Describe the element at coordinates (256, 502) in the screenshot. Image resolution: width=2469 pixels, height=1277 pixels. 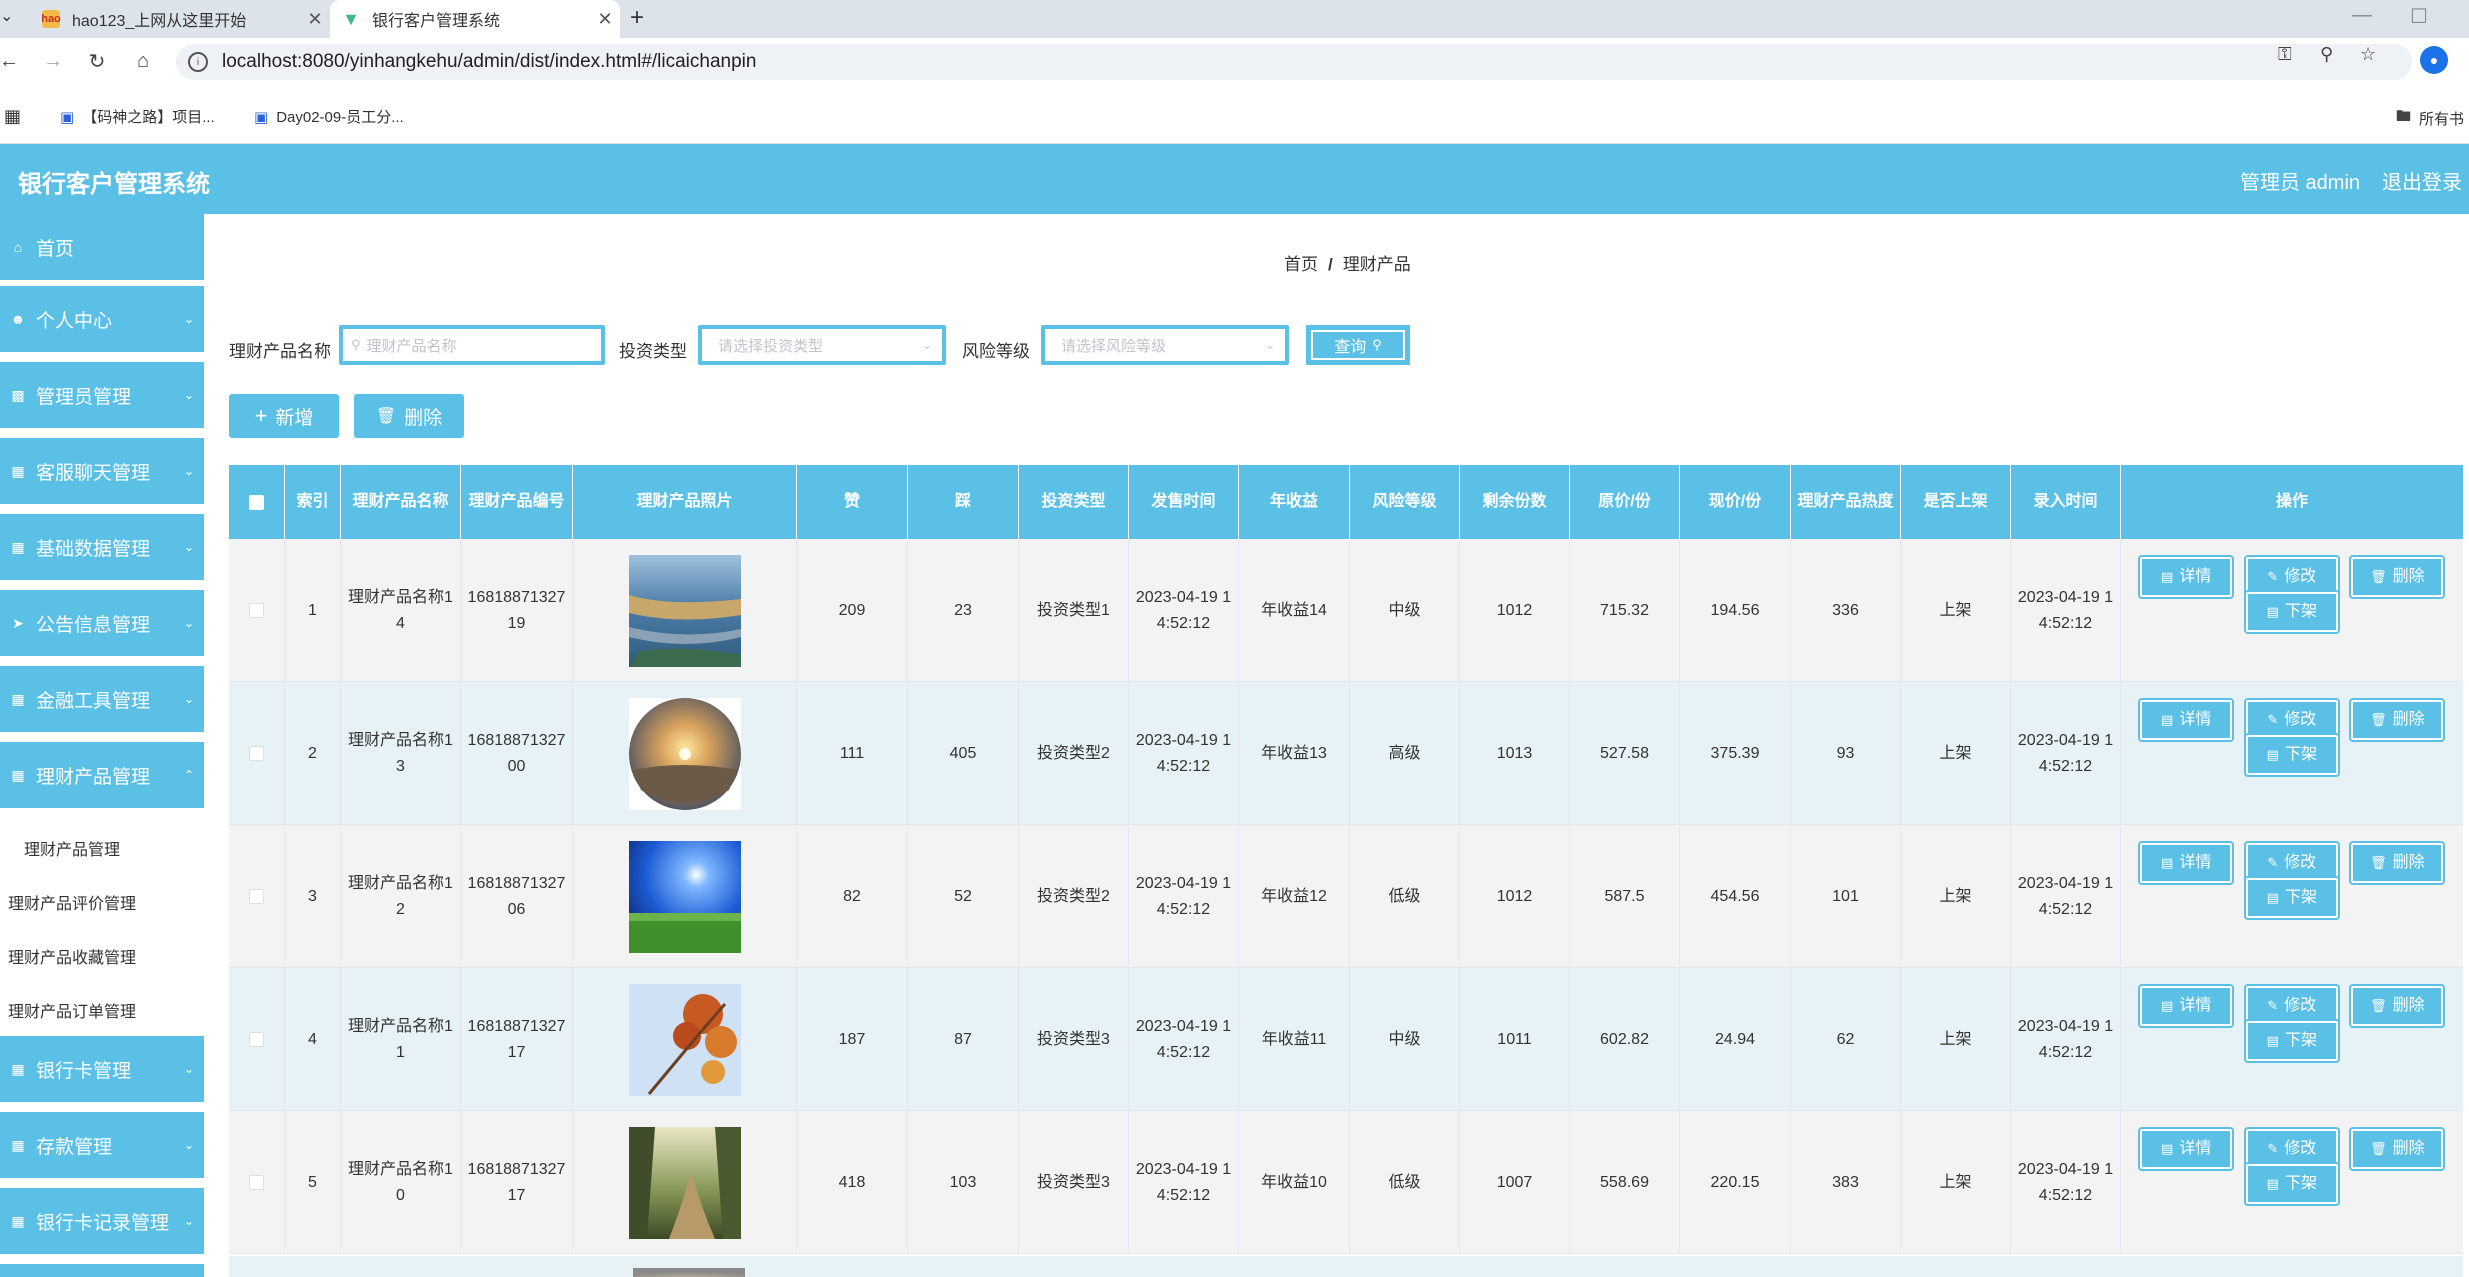
I see `select-all-checkbox` at that location.